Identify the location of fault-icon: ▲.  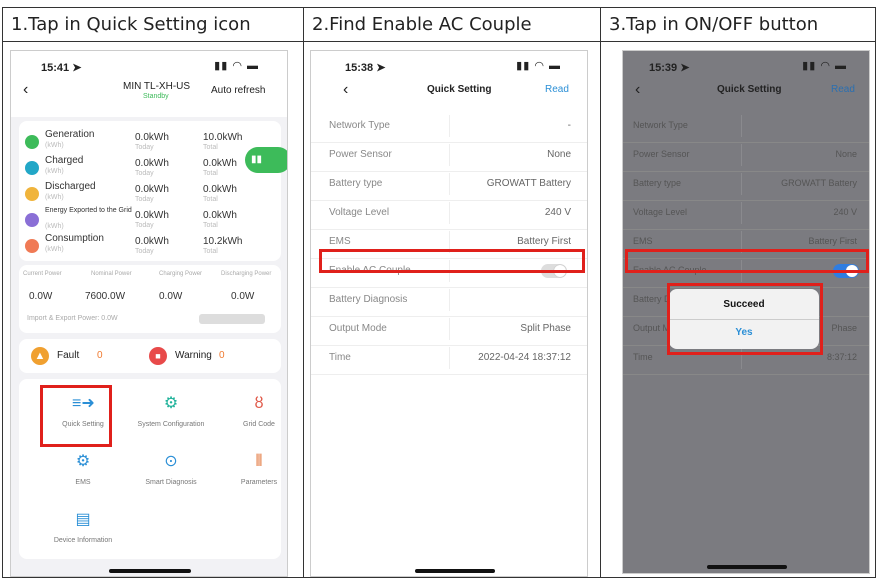
(40, 356).